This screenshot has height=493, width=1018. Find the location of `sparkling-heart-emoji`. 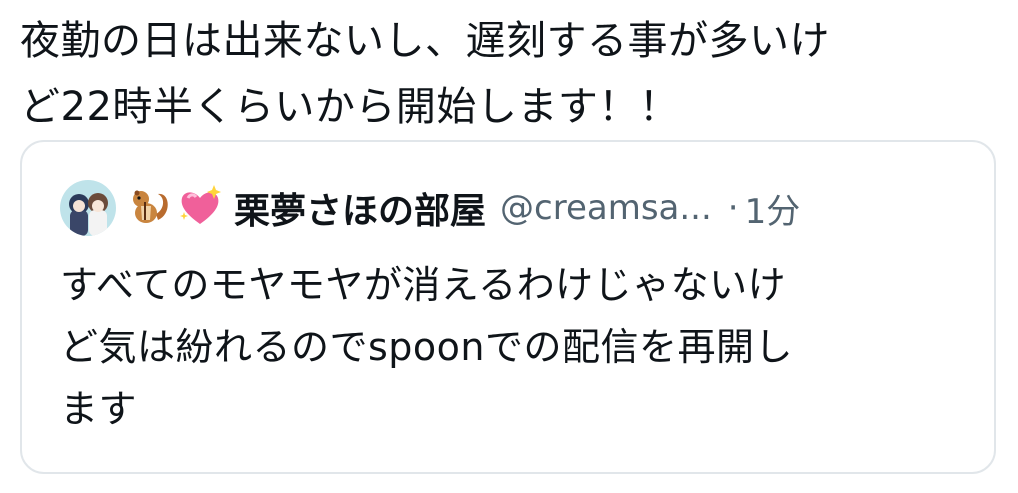

sparkling-heart-emoji is located at coordinates (200, 208).